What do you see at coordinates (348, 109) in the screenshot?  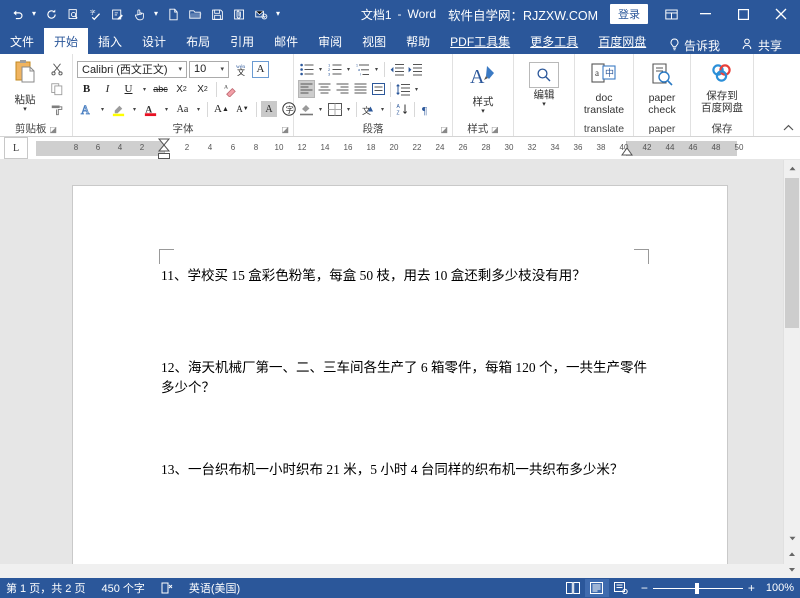 I see `borders-caret-icon: ▾` at bounding box center [348, 109].